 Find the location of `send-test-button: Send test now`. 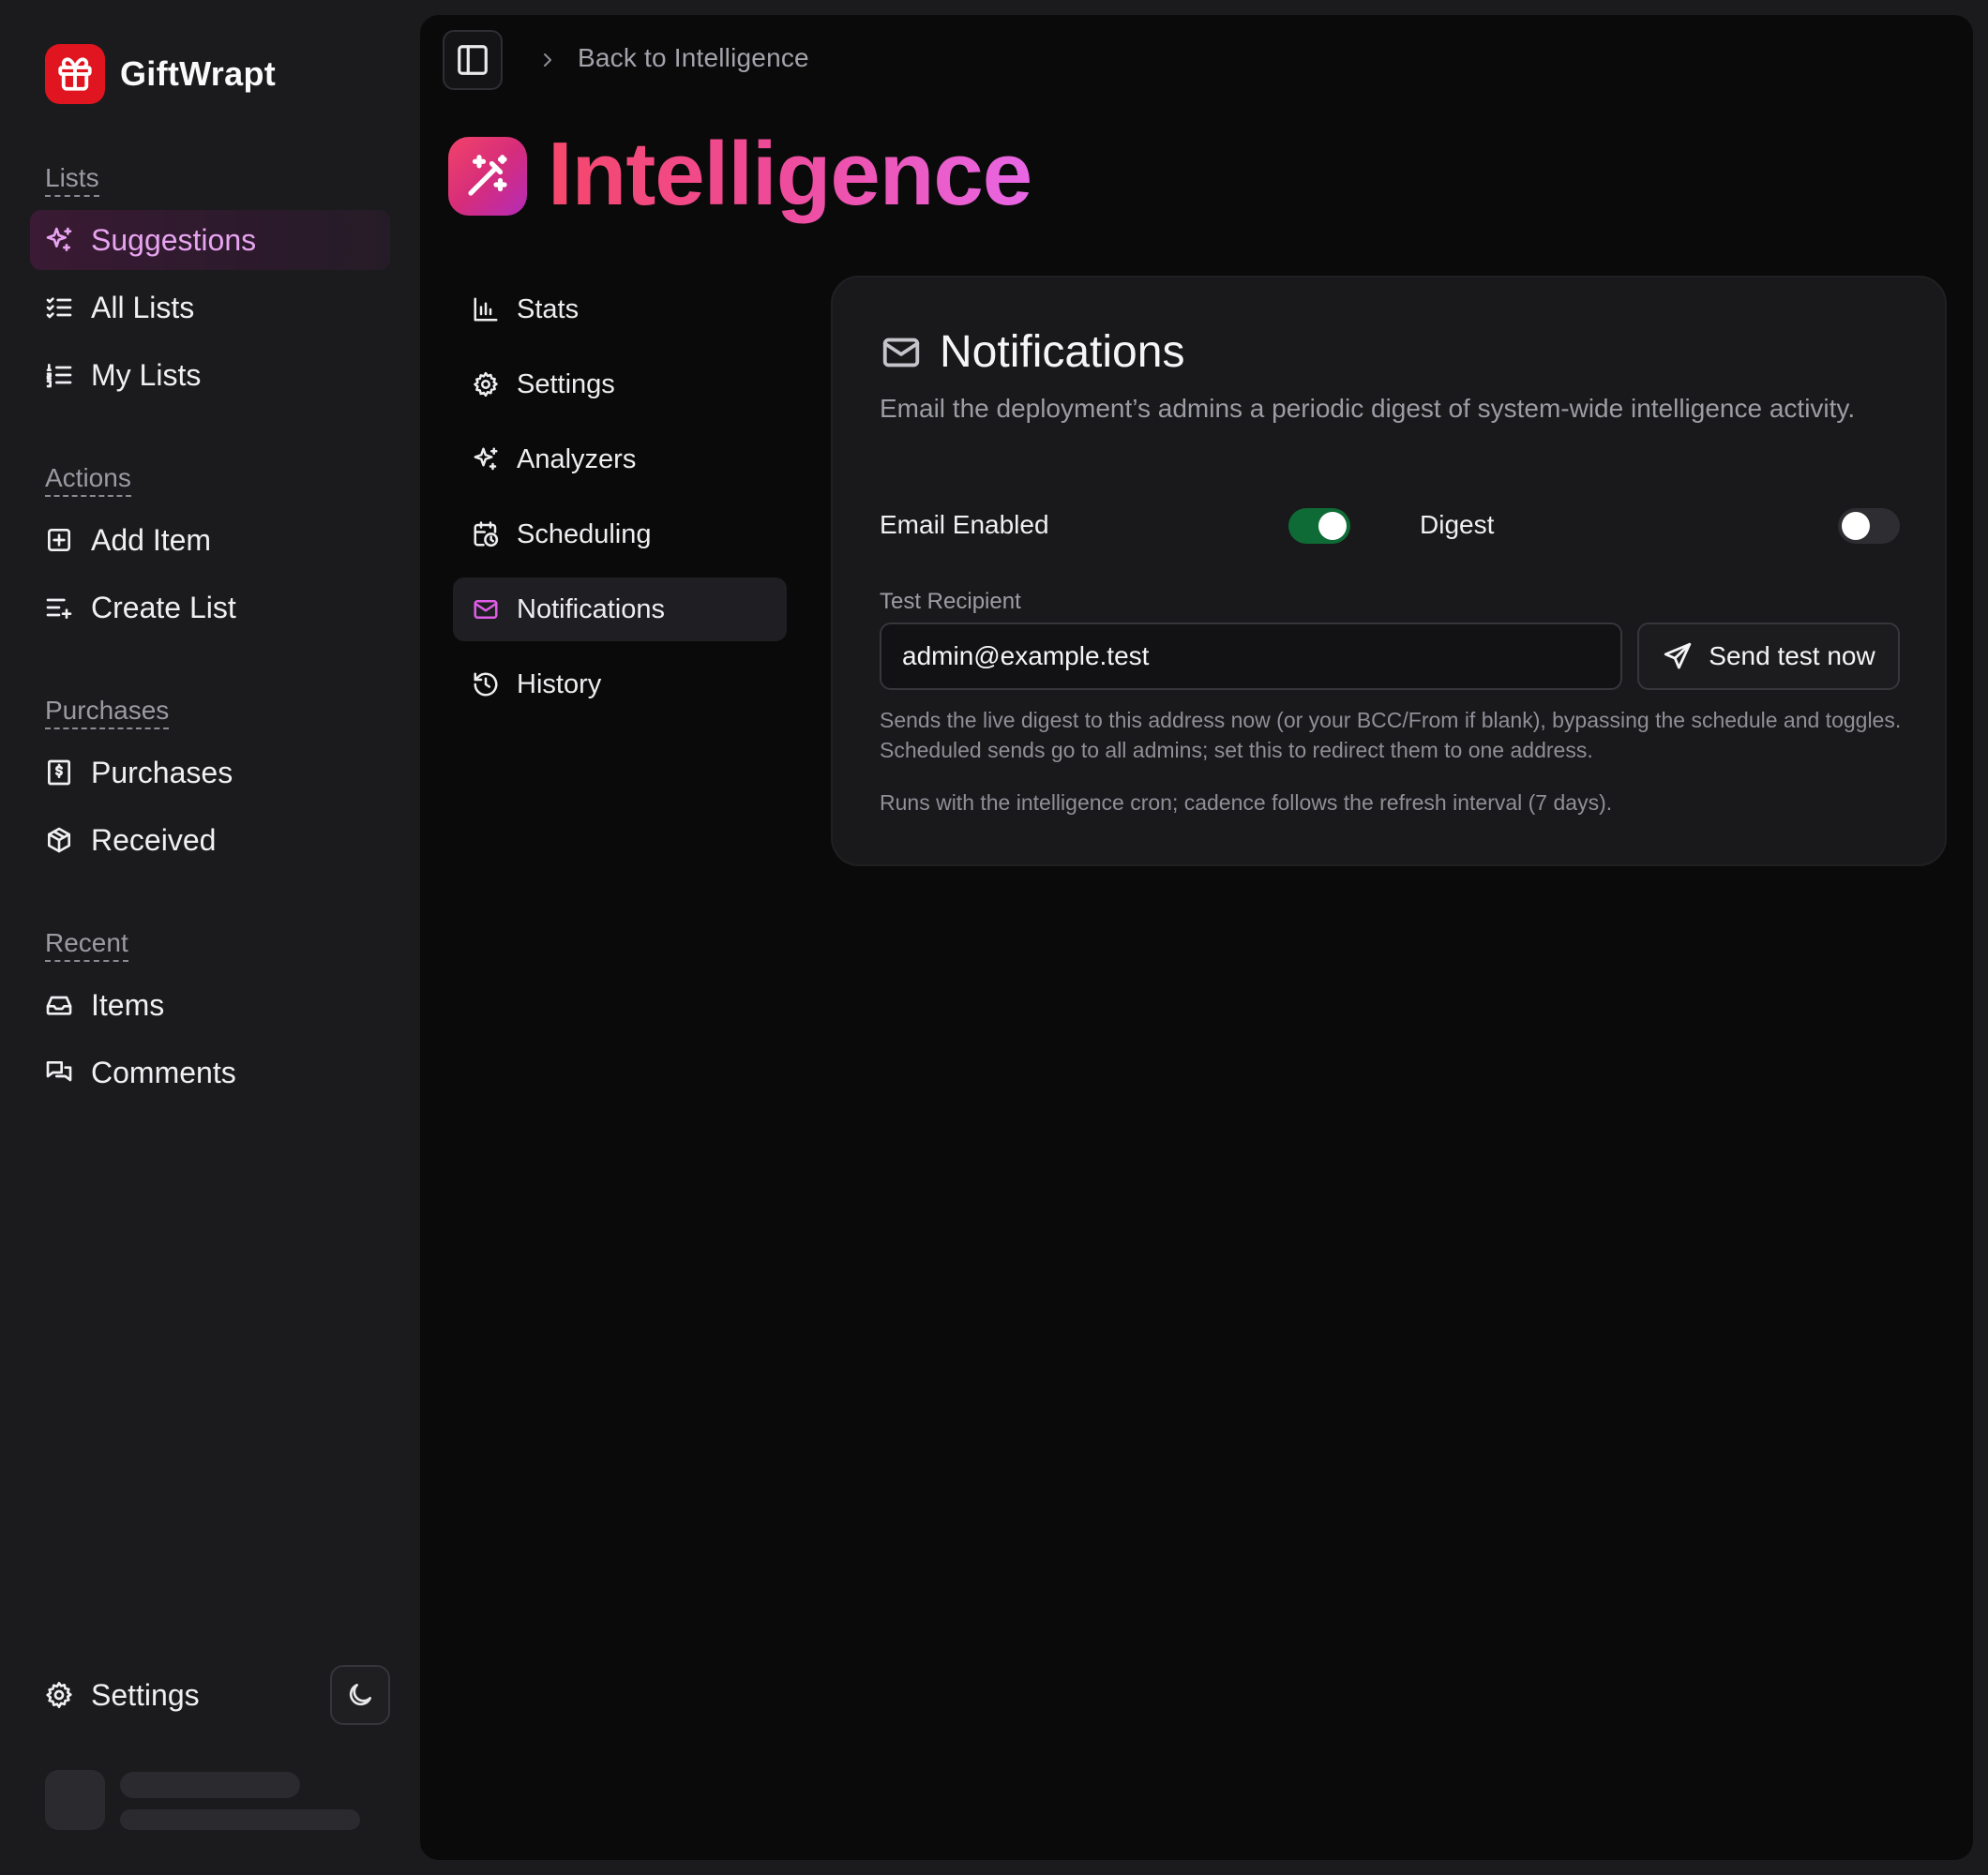

send-test-button: Send test now is located at coordinates (1769, 656).